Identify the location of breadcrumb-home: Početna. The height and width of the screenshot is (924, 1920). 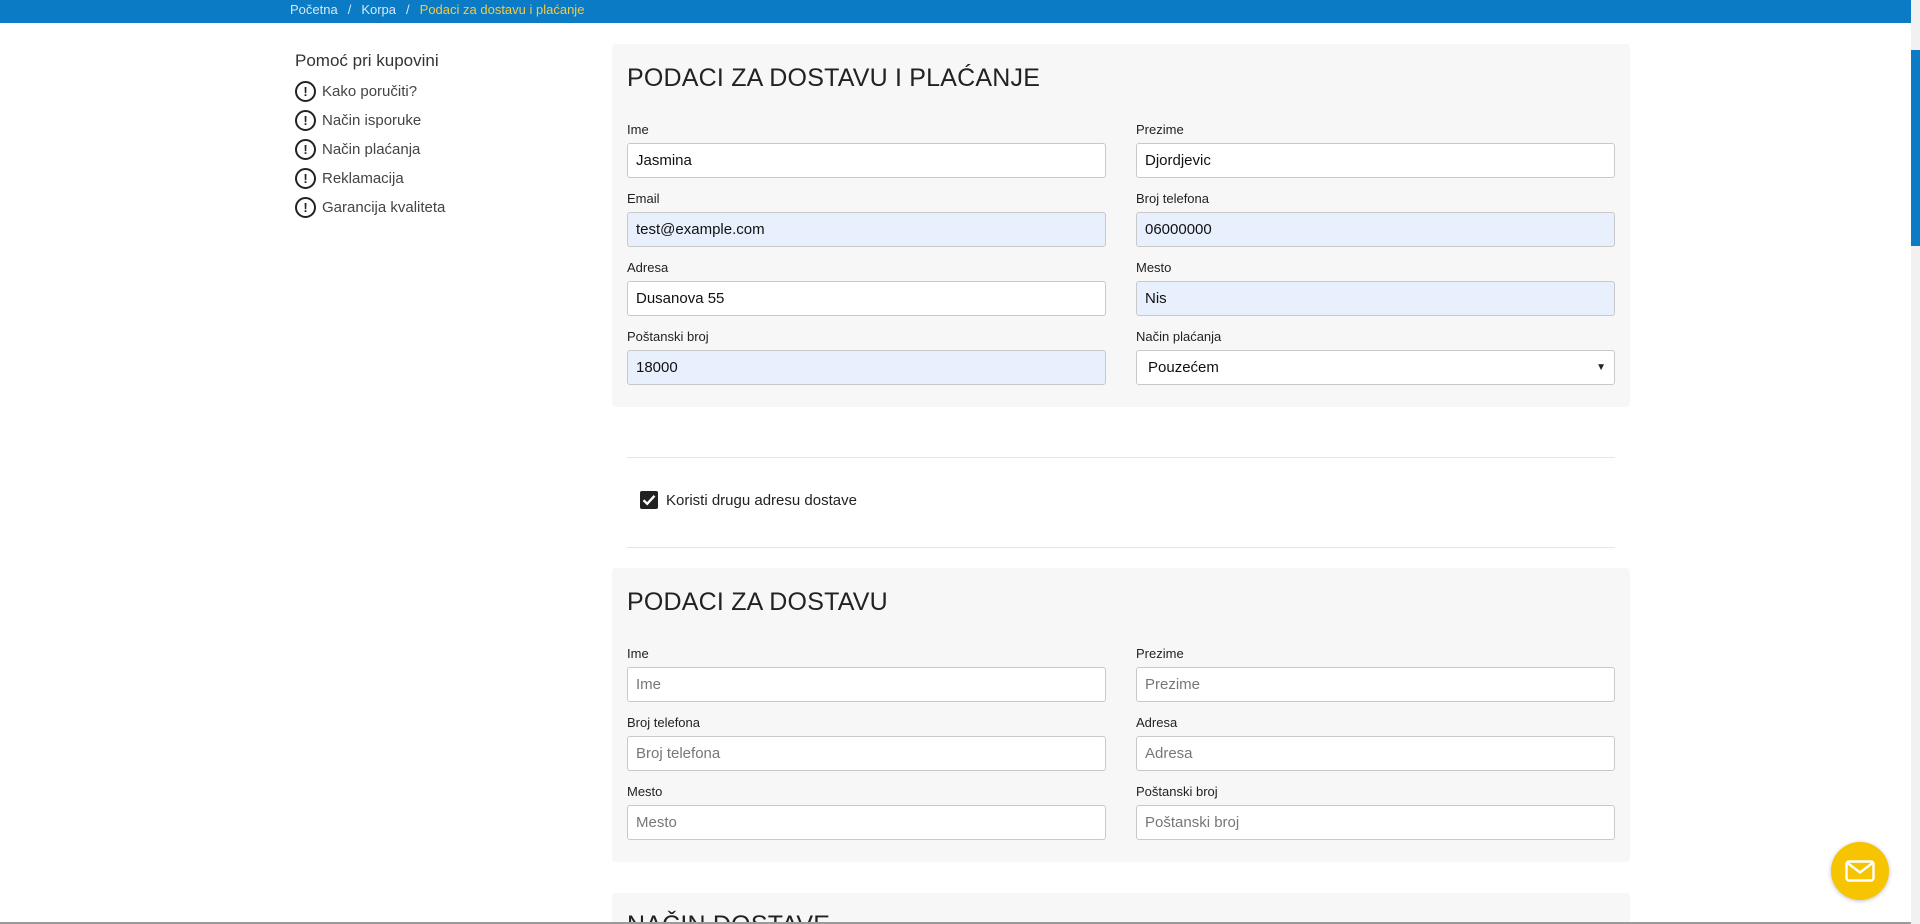
(314, 9).